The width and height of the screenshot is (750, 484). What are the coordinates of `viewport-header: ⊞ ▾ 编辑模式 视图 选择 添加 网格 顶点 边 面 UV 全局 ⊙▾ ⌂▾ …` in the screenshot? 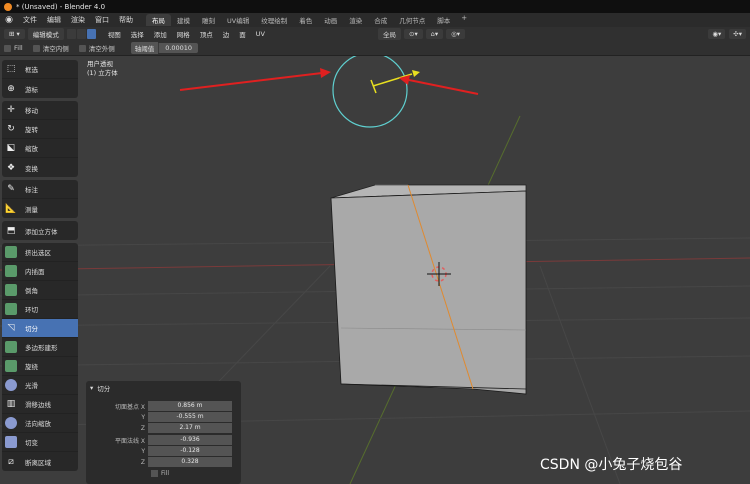 It's located at (375, 34).